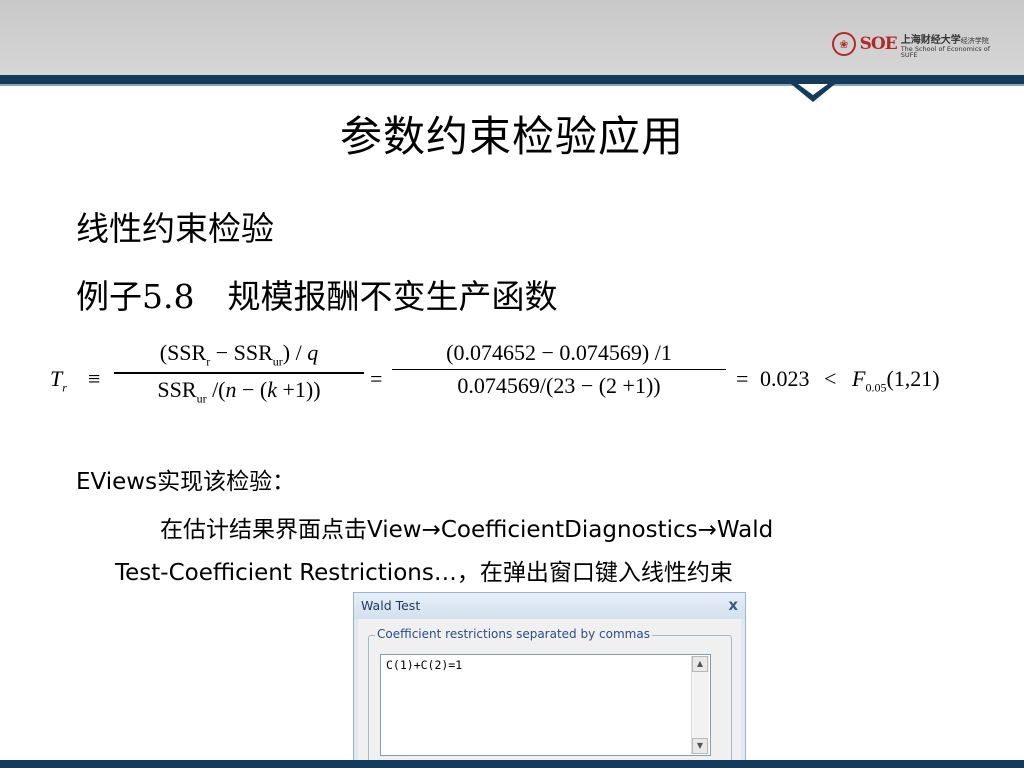 The height and width of the screenshot is (768, 1024). Describe the element at coordinates (570, 530) in the screenshot. I see `instruction-menu-path: View→CoefficientDiagnostics→Wald` at that location.